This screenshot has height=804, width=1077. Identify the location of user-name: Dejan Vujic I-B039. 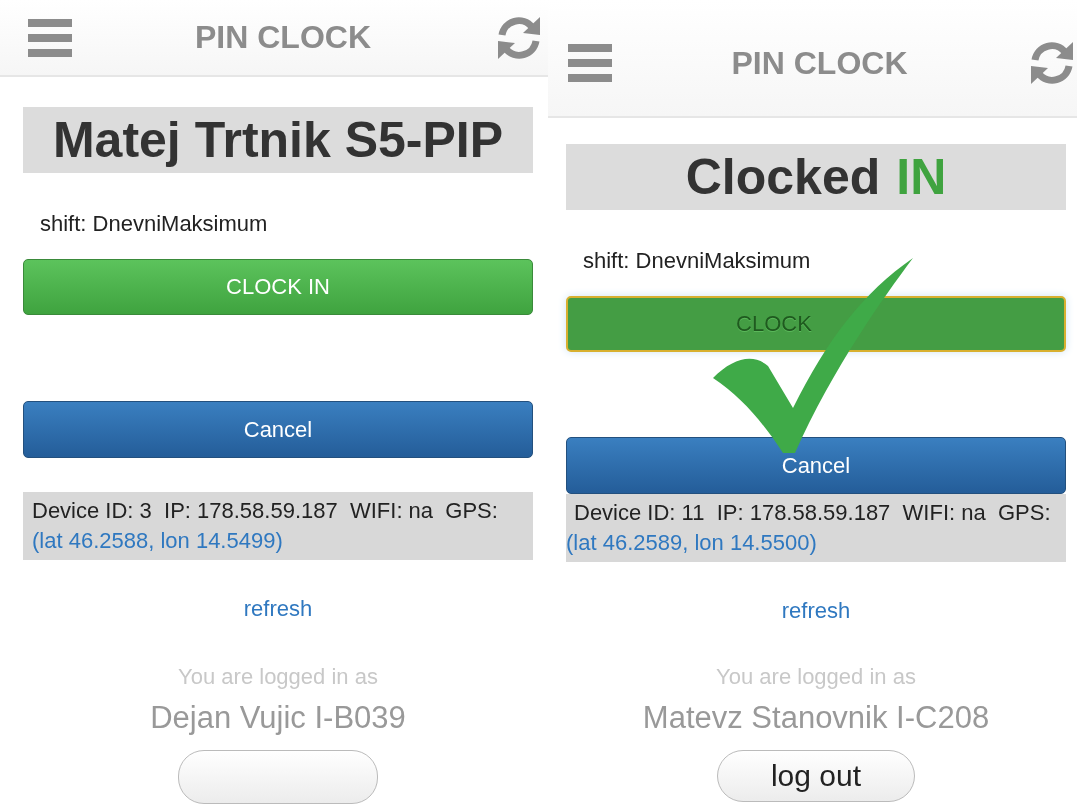
(278, 718).